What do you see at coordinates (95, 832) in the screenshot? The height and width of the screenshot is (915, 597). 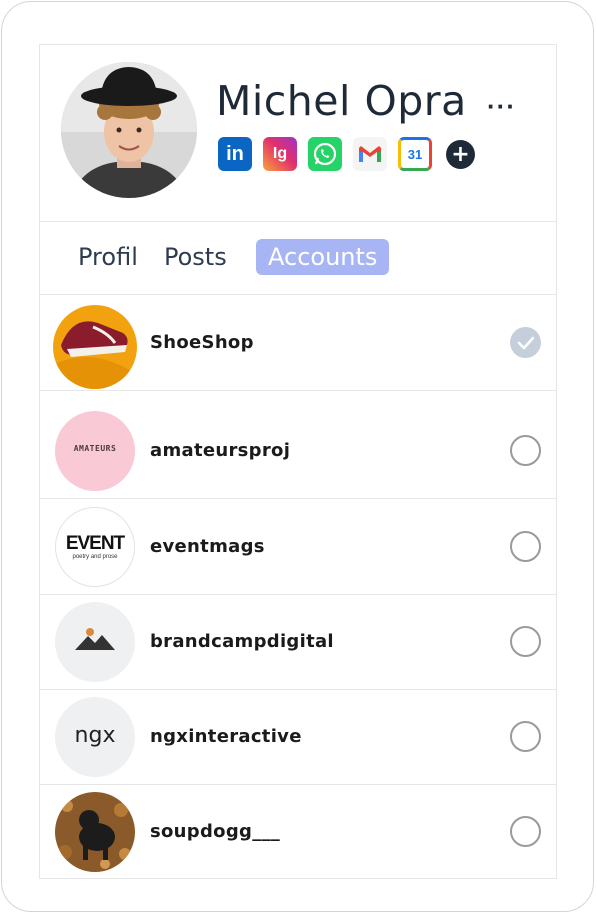 I see `dog-image` at bounding box center [95, 832].